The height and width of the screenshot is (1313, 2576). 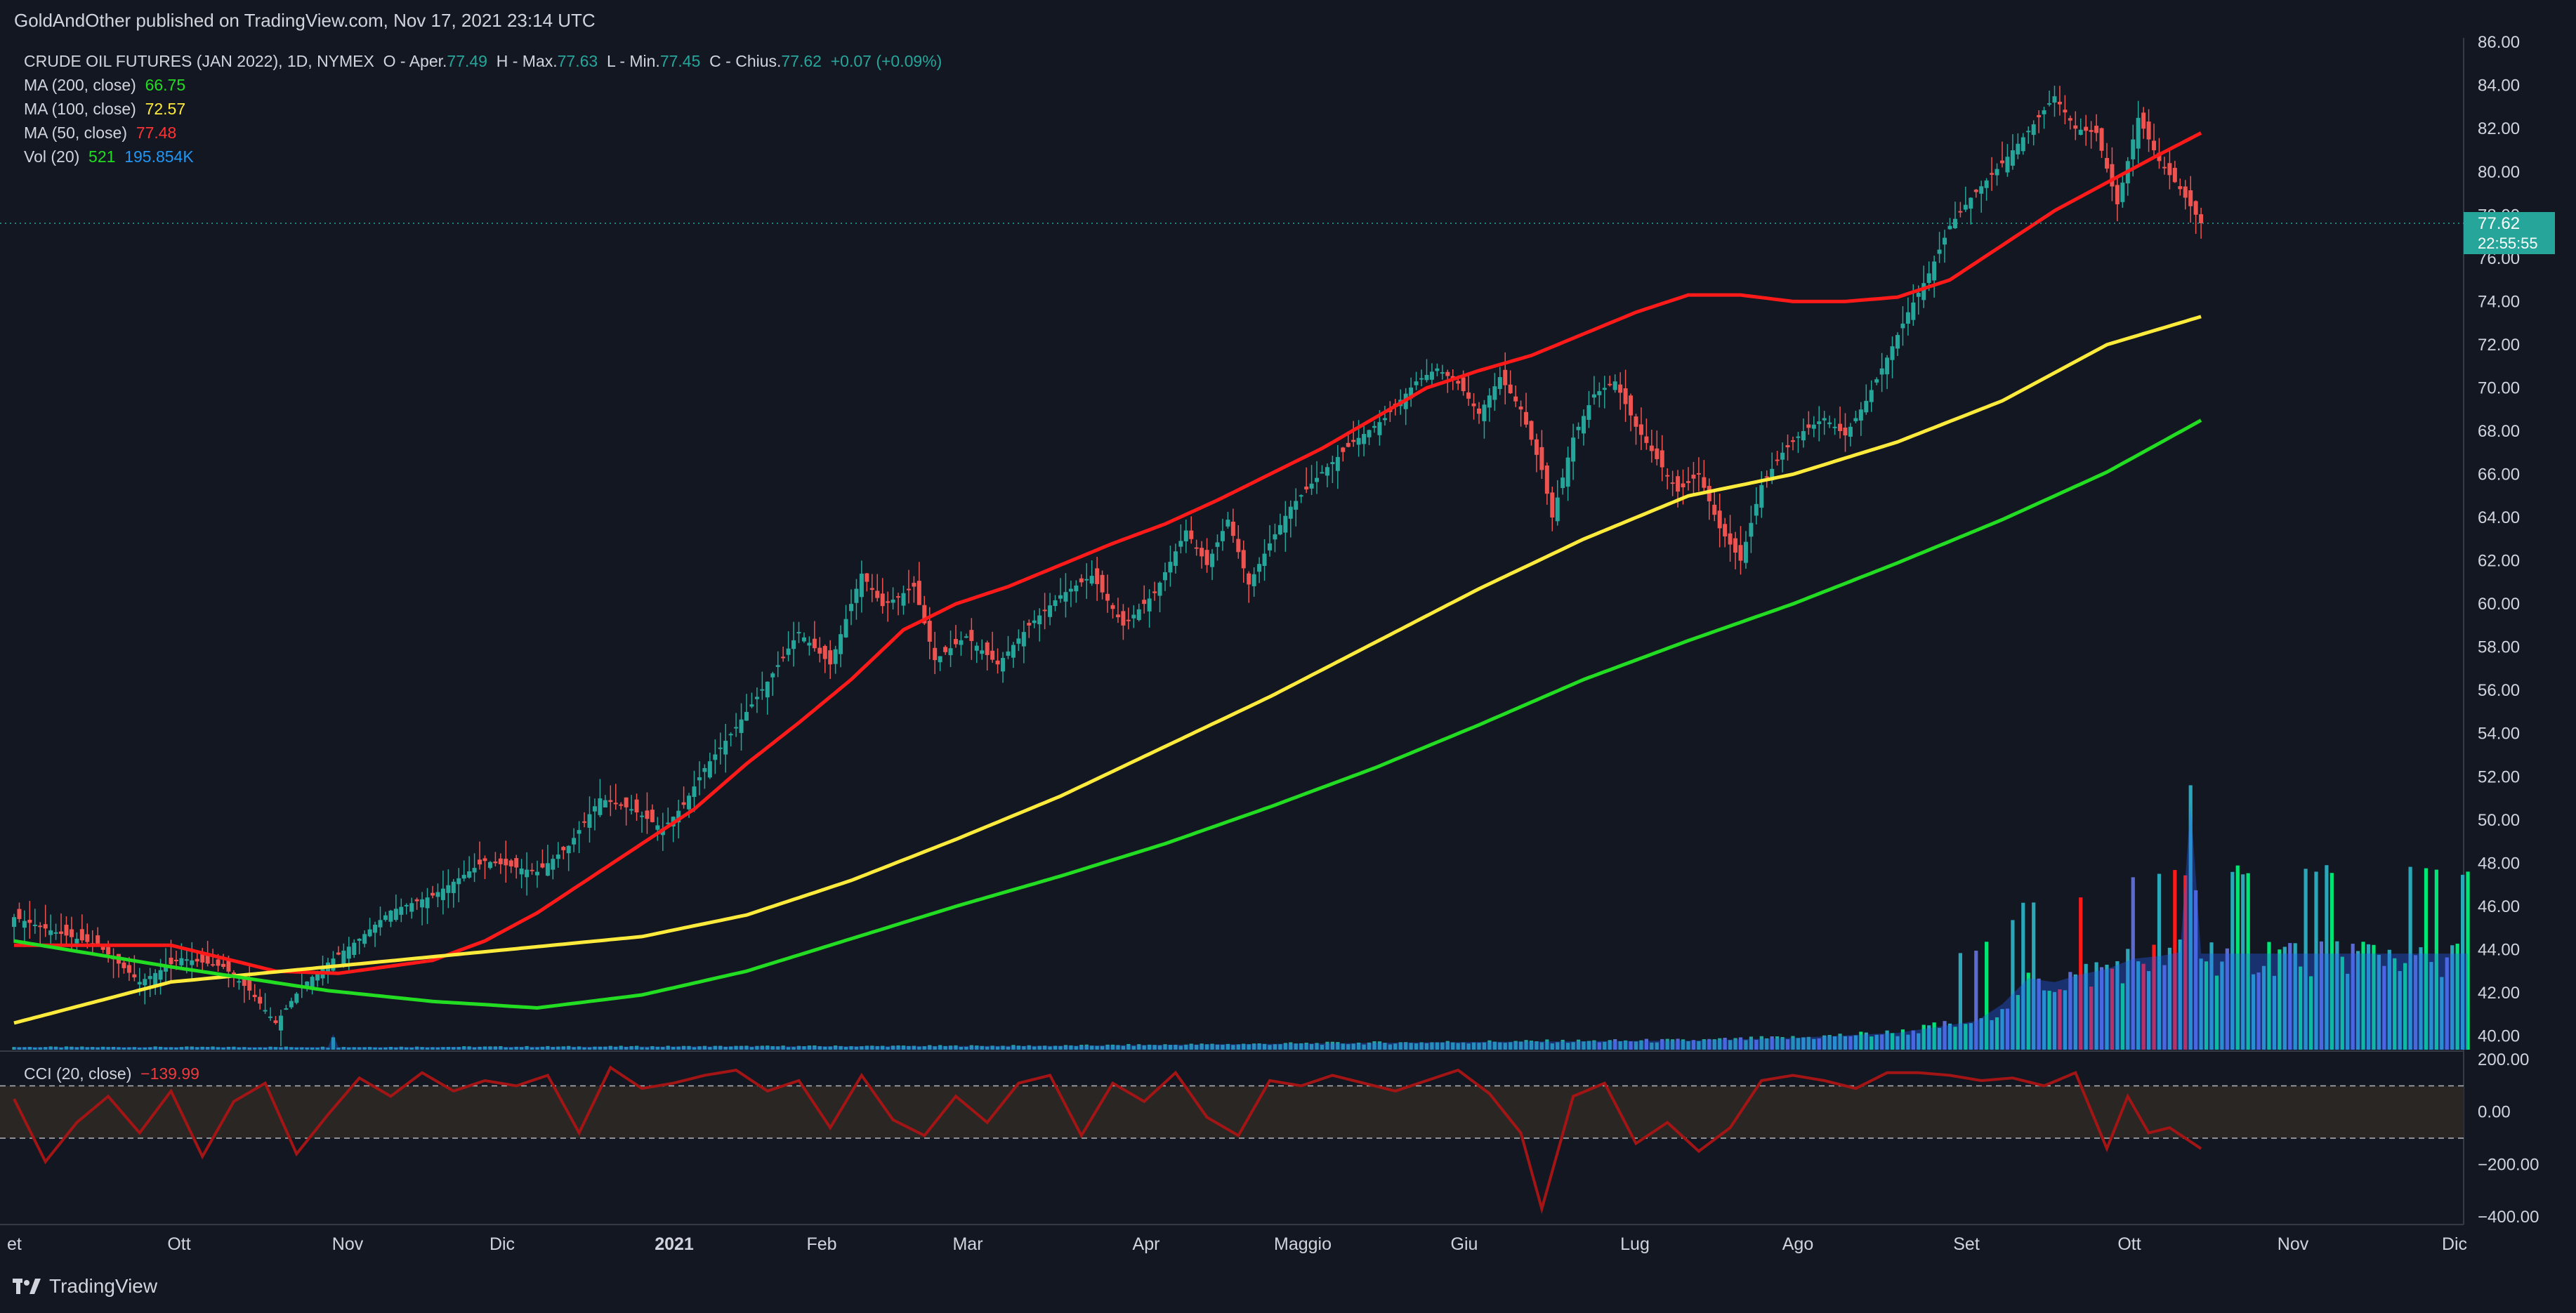 I want to click on cci-label: CCI (20, close), so click(x=78, y=1073).